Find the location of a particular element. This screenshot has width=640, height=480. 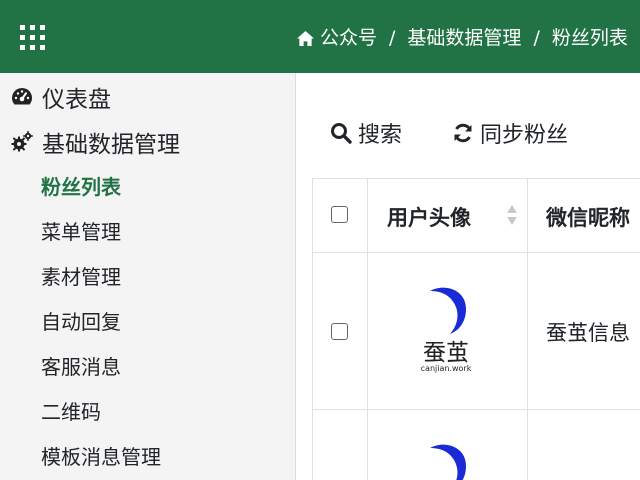

sidebar-item-dashboard: 仪表盘 is located at coordinates (60, 97).